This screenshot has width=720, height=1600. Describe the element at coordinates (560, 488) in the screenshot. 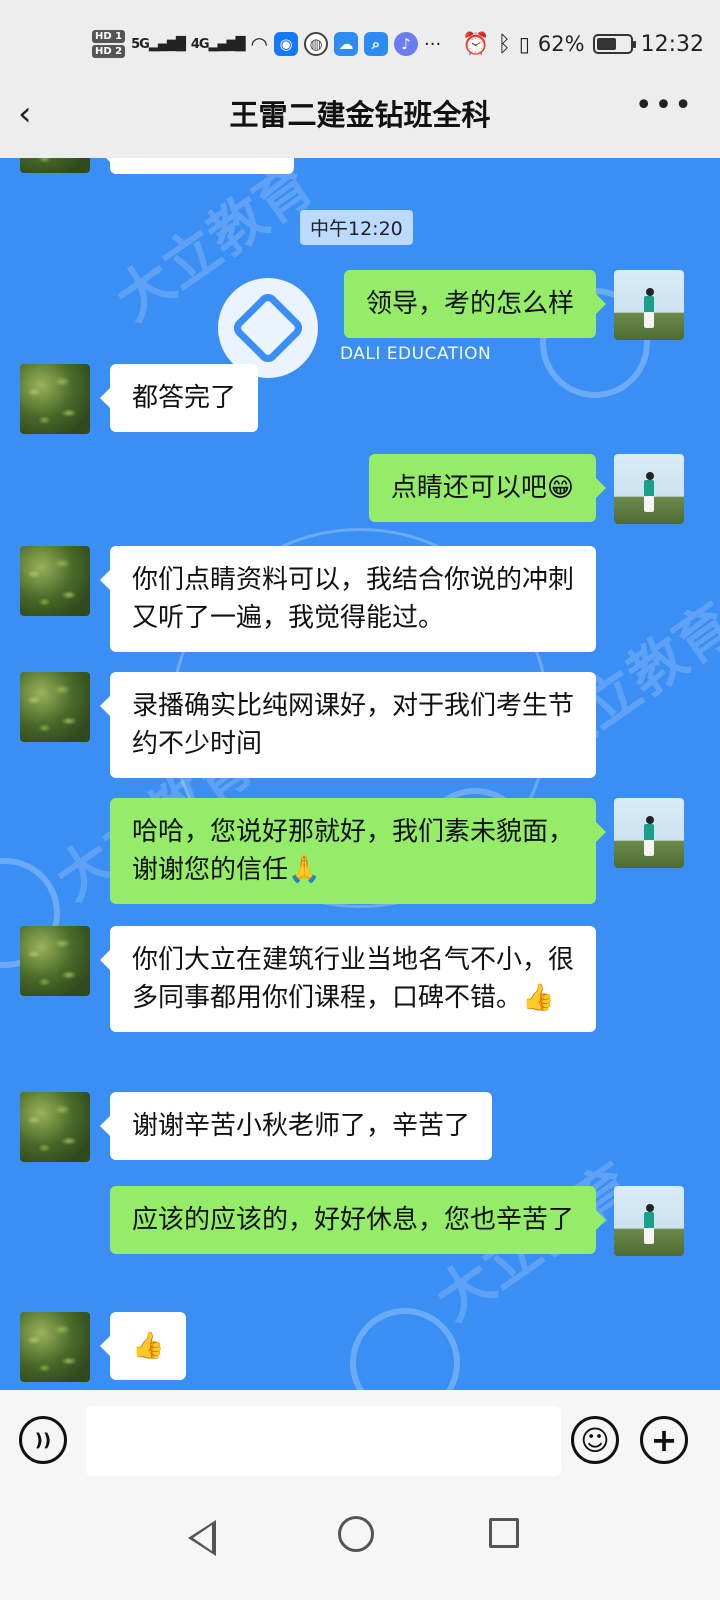

I see `grin-emoji: 😁` at that location.